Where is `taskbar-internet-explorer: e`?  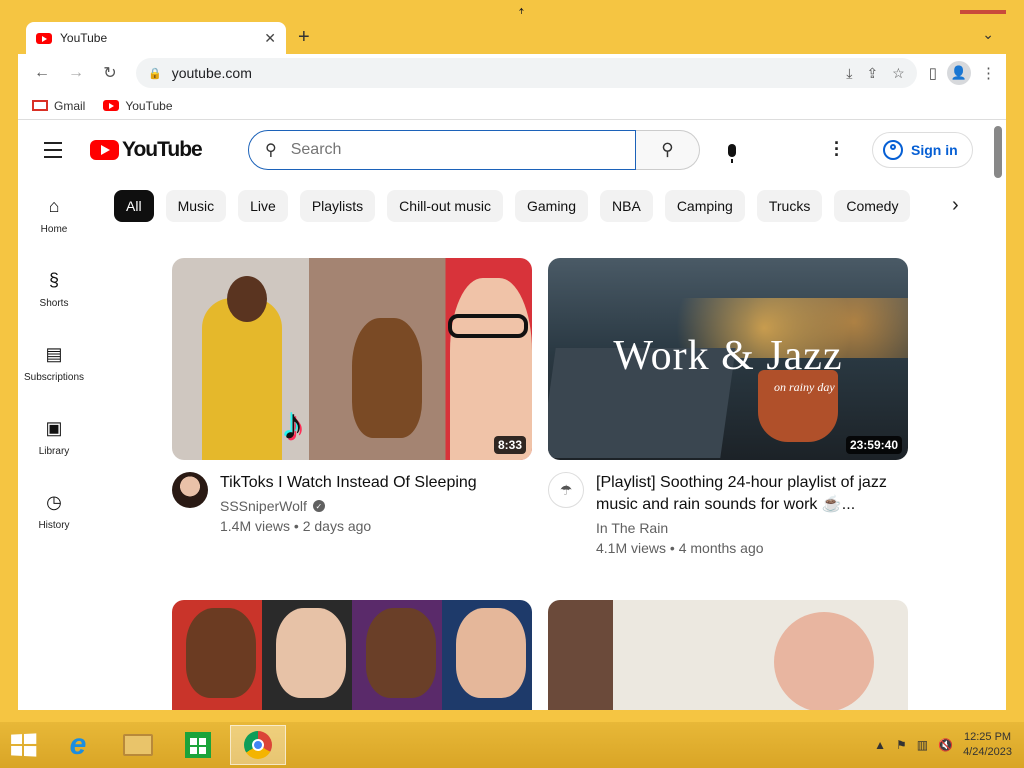
taskbar-internet-explorer: e is located at coordinates (78, 745).